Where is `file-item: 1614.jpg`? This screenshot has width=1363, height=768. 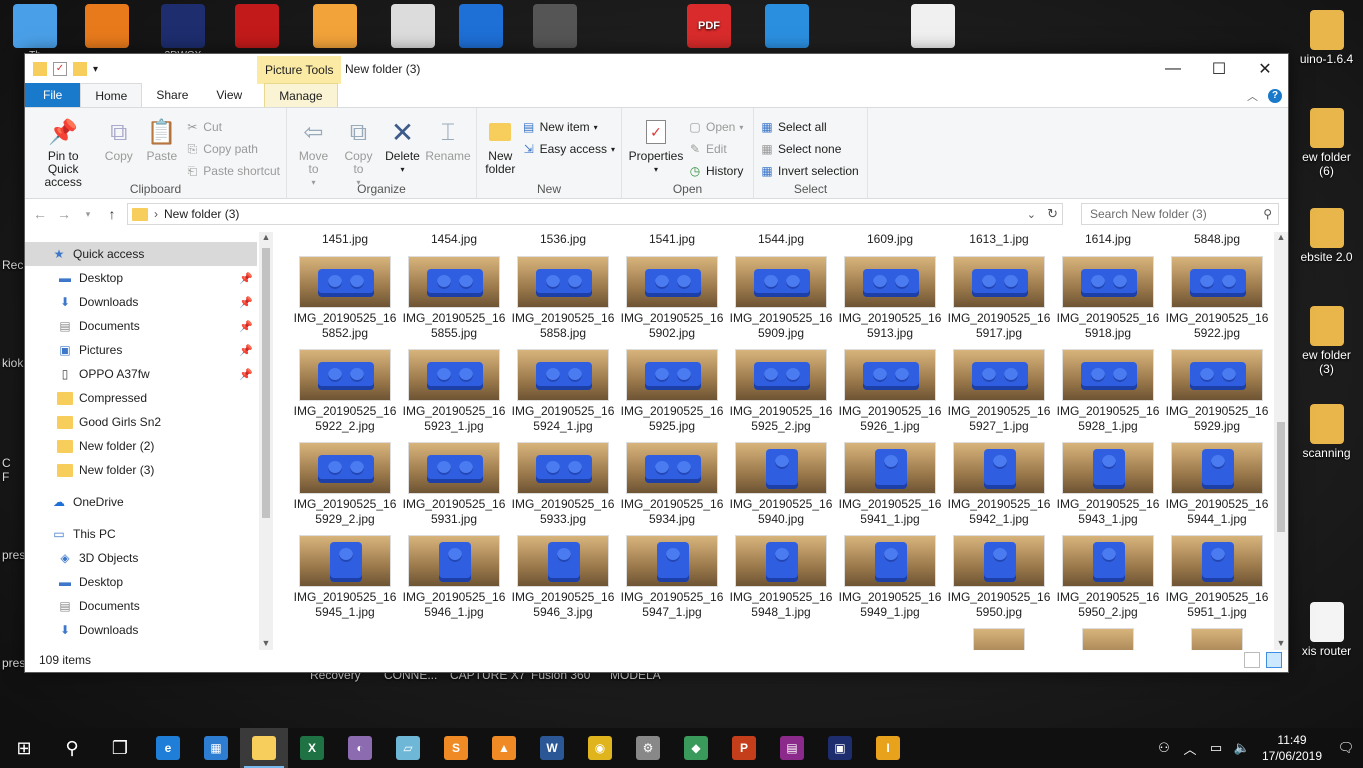
file-item: 1614.jpg is located at coordinates (1108, 241).